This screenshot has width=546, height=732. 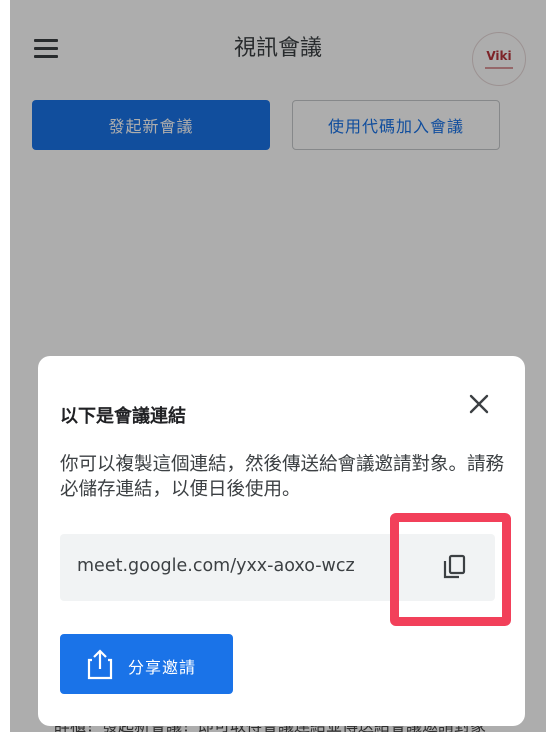 What do you see at coordinates (216, 566) in the screenshot?
I see `meeting-link: meet.google.com/yxx-aoxo-wcz` at bounding box center [216, 566].